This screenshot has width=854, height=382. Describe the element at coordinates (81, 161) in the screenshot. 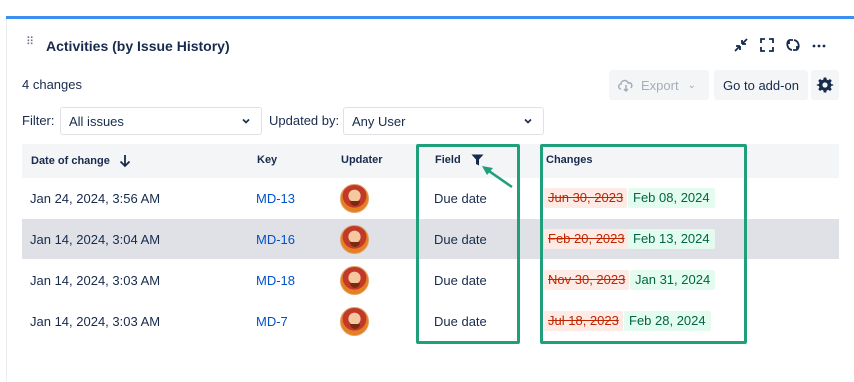

I see `column-date-of-change: Date of change` at that location.